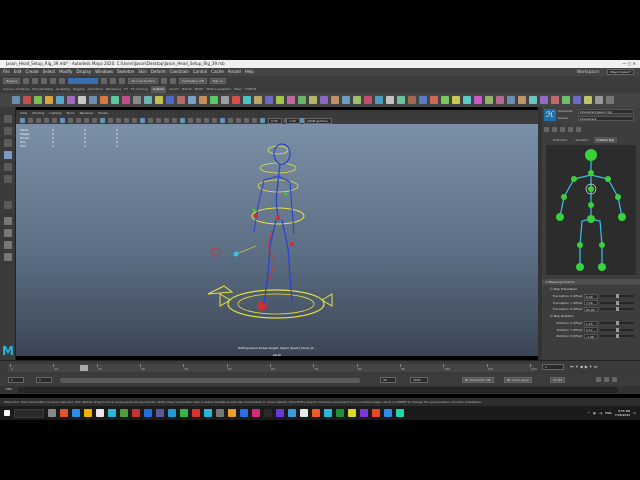 This screenshot has height=480, width=640. What do you see at coordinates (546, 129) in the screenshot?
I see `hik-tool-1-icon` at bounding box center [546, 129].